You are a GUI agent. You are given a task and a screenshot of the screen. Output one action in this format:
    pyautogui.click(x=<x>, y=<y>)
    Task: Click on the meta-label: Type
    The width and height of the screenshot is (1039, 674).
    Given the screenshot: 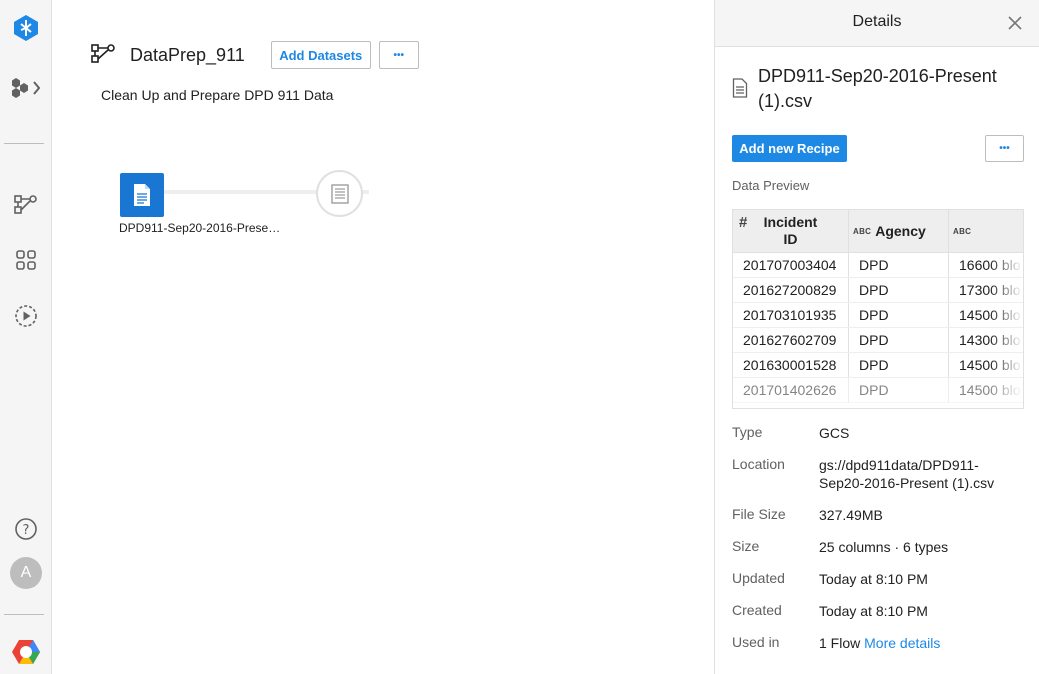 What is the action you would take?
    pyautogui.click(x=747, y=432)
    